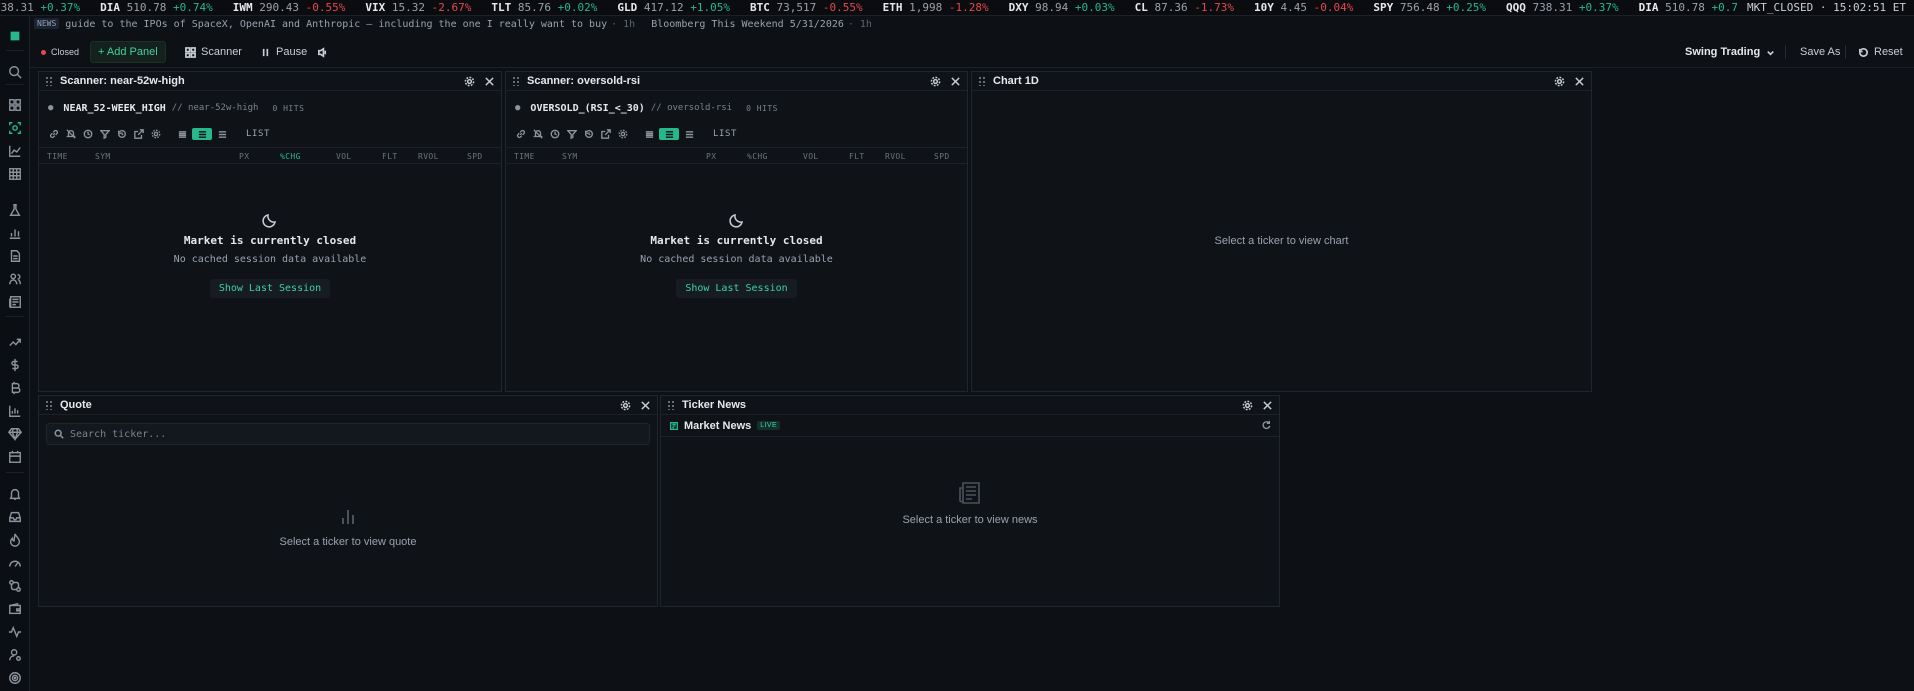 The width and height of the screenshot is (1914, 691). Describe the element at coordinates (283, 52) in the screenshot. I see `pause-button: Pause` at that location.